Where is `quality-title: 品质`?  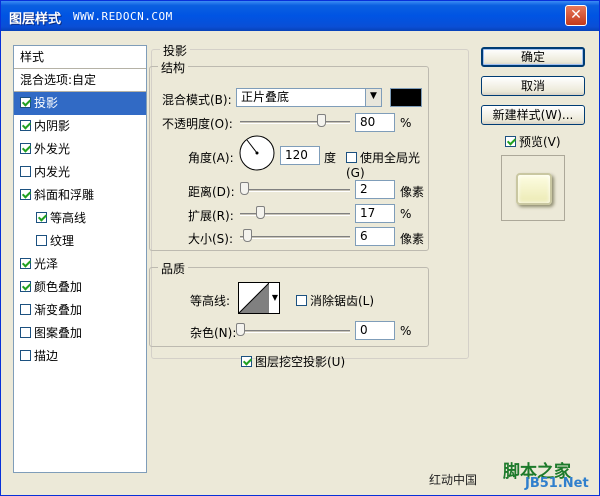 quality-title: 品质 is located at coordinates (173, 268).